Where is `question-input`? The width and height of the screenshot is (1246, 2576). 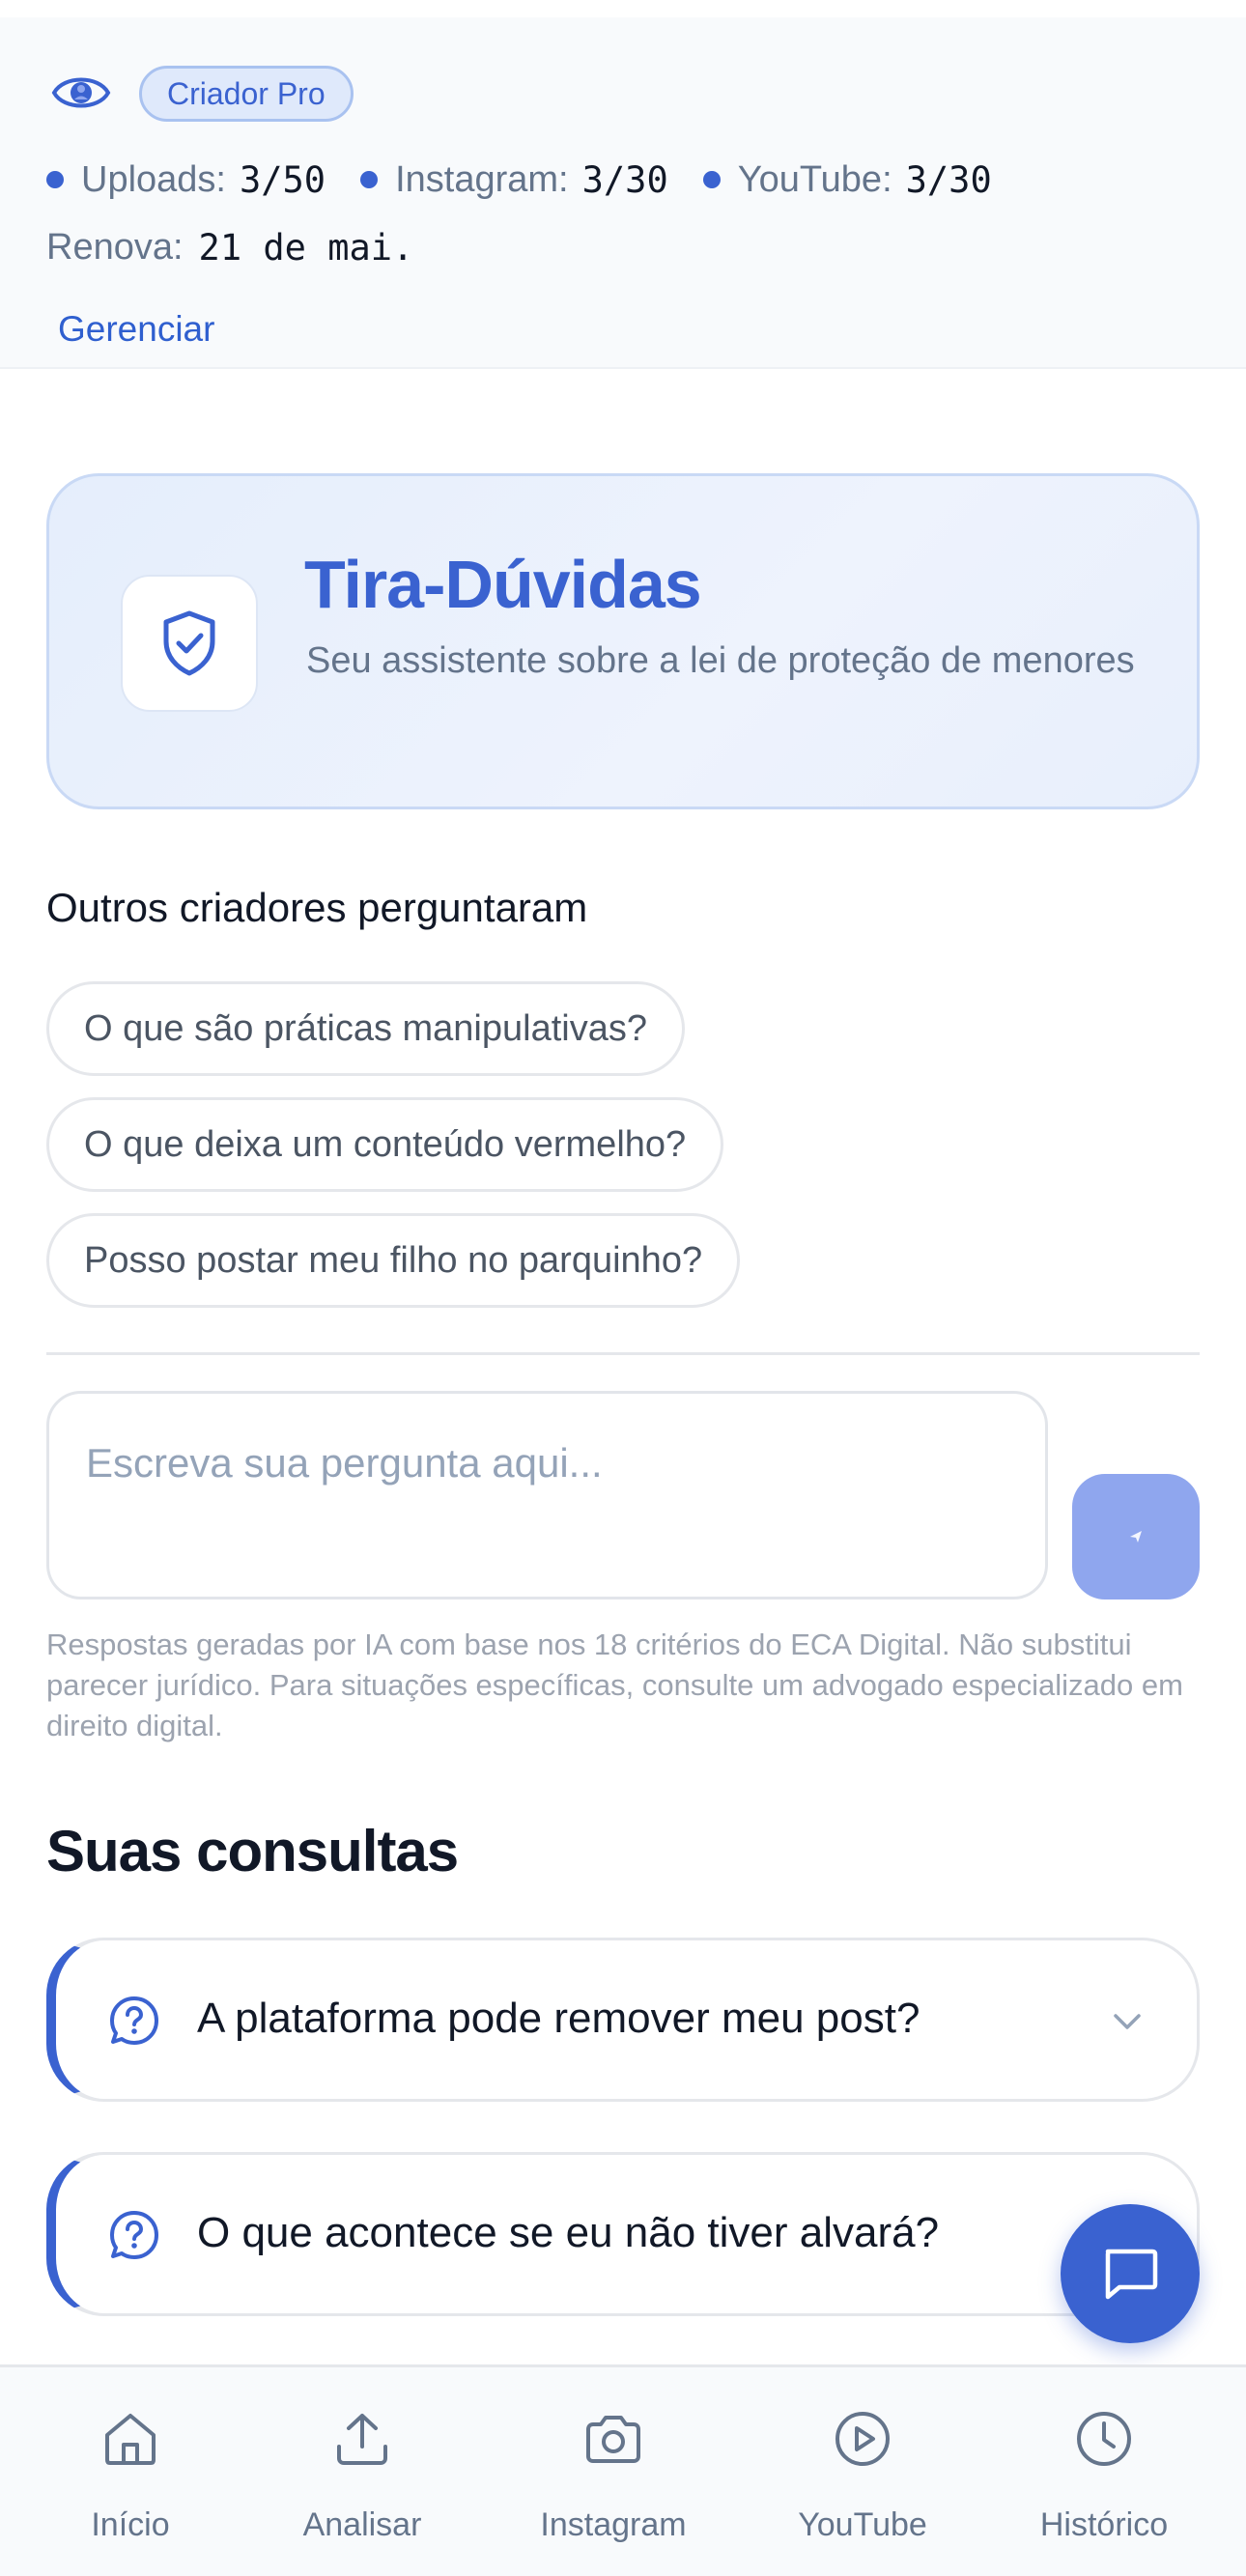
question-input is located at coordinates (547, 1495).